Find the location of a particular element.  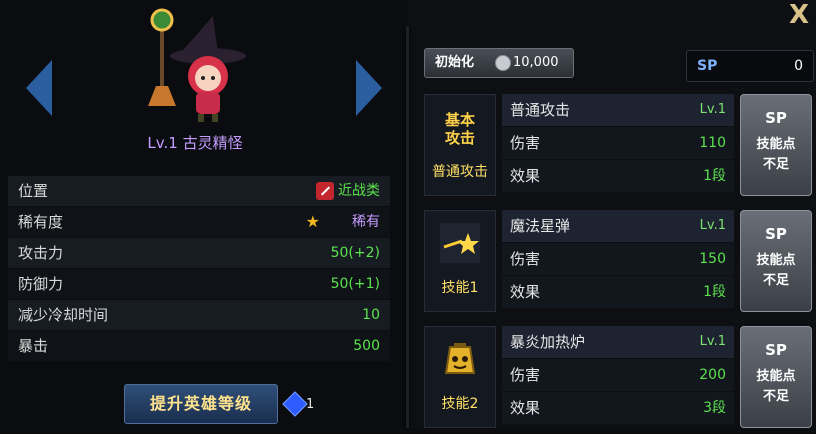

skill-details: 魔法星弹 Lv.1 伤害 150 效果 1段 is located at coordinates (618, 259).